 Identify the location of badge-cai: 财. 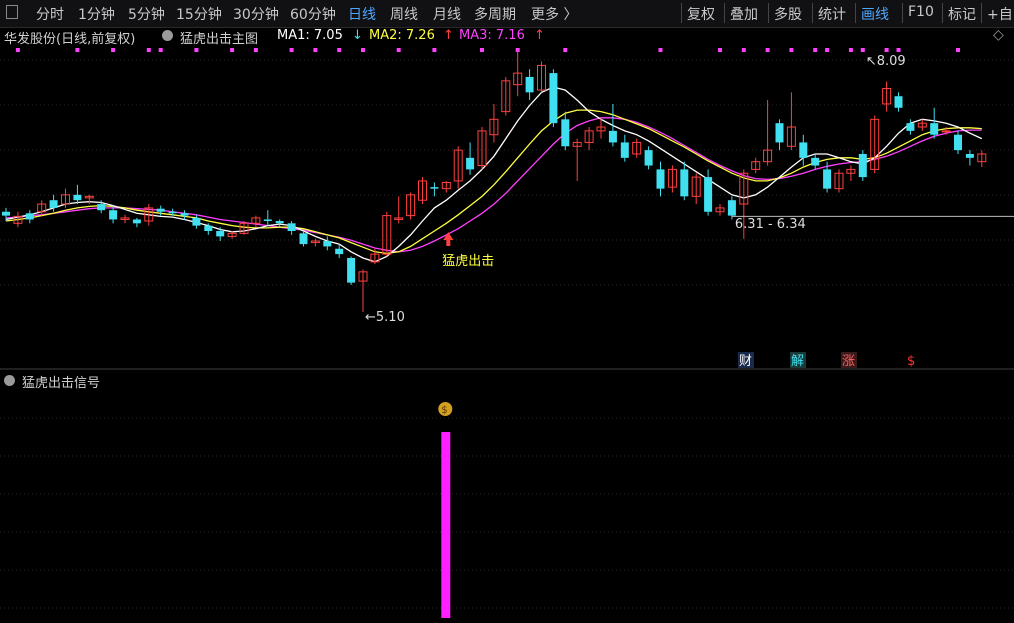
(745, 361).